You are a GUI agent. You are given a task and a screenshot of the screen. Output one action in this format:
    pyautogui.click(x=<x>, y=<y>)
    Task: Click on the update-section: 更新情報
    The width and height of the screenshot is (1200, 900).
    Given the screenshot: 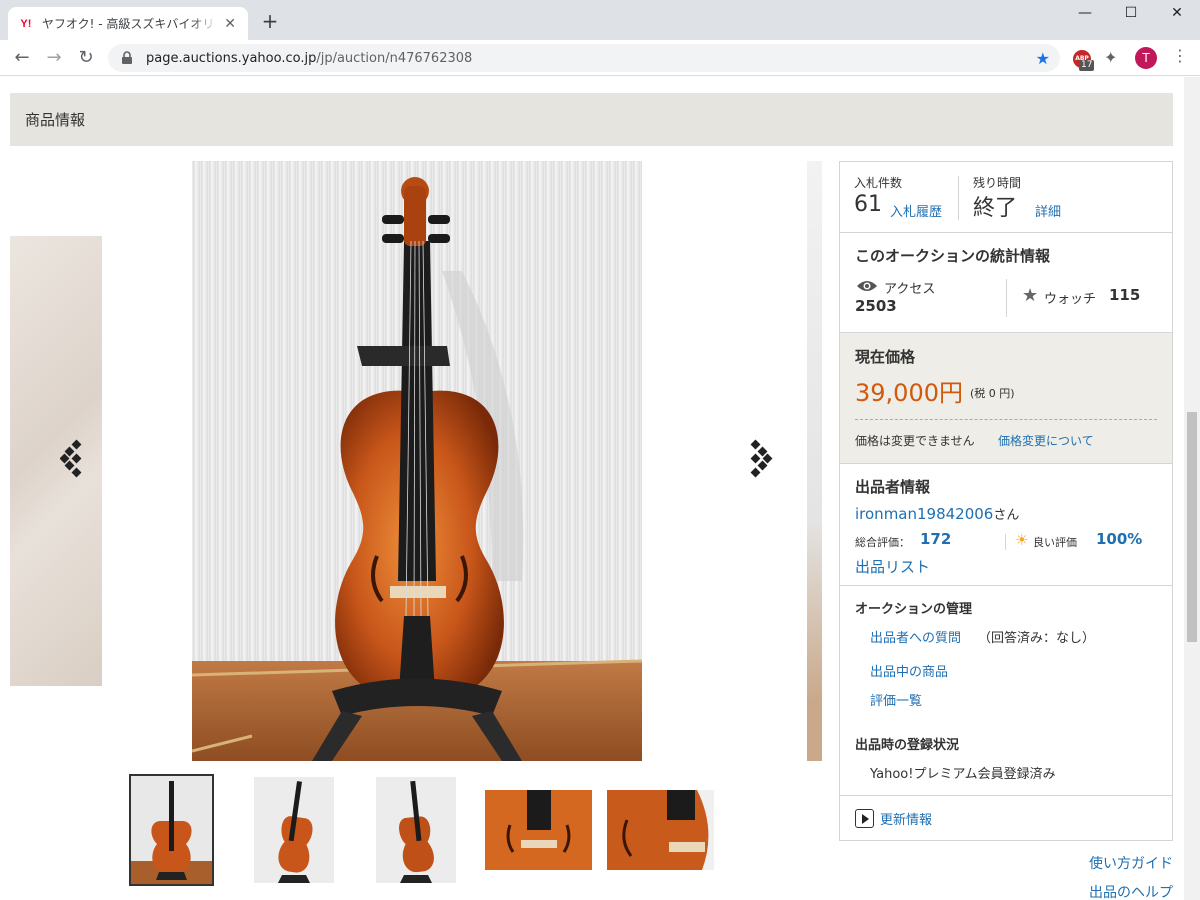 What is the action you would take?
    pyautogui.click(x=1006, y=818)
    